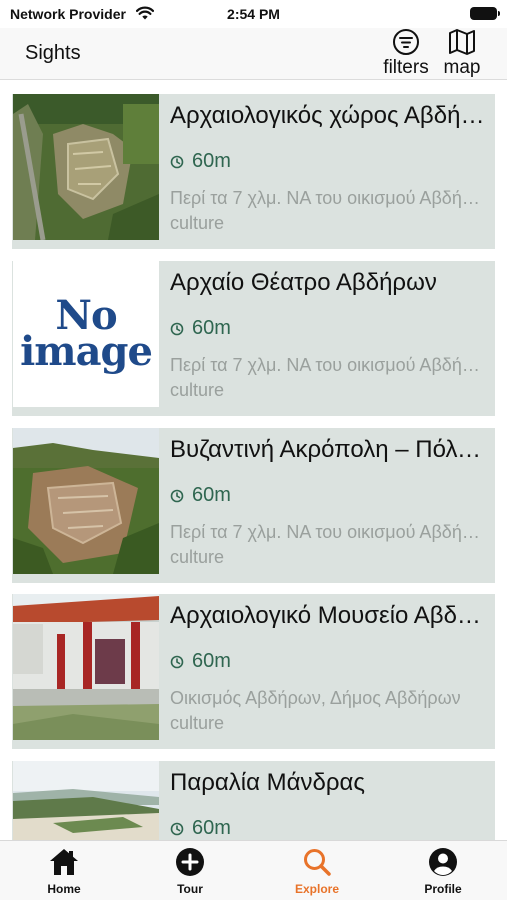 This screenshot has height=900, width=507. Describe the element at coordinates (53, 53) in the screenshot. I see `page-title: Sights` at that location.